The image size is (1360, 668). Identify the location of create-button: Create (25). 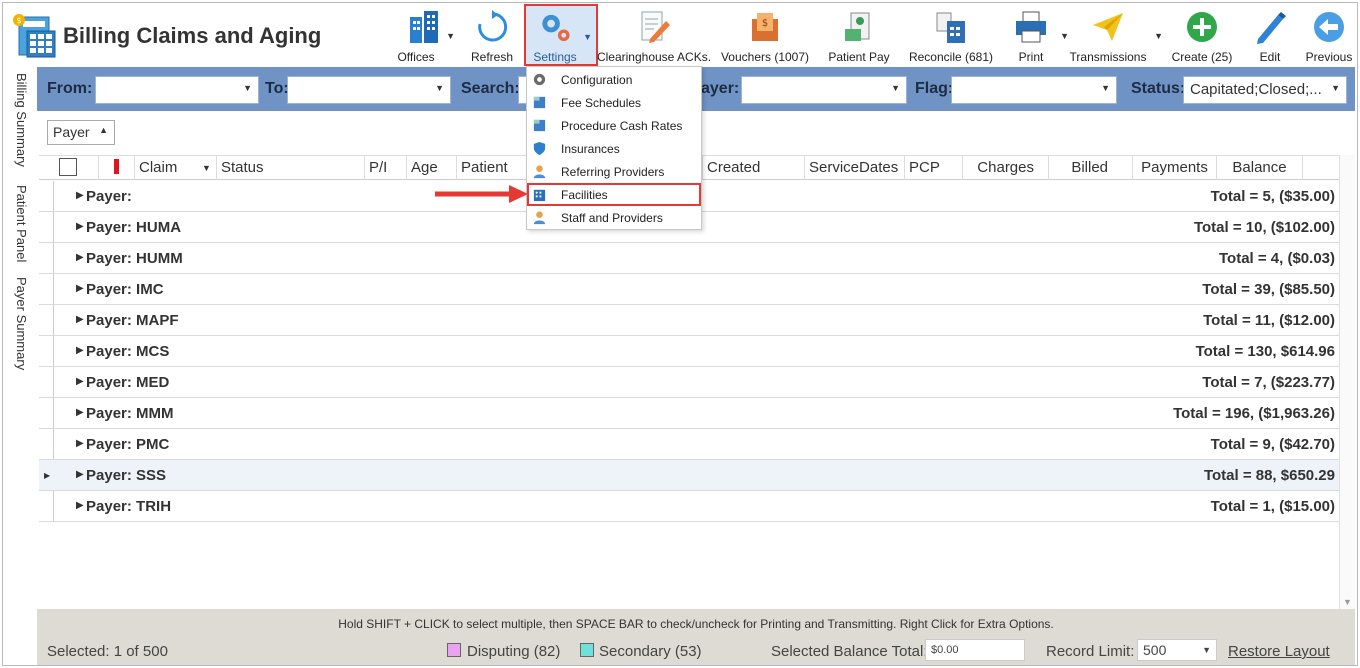
(1202, 35).